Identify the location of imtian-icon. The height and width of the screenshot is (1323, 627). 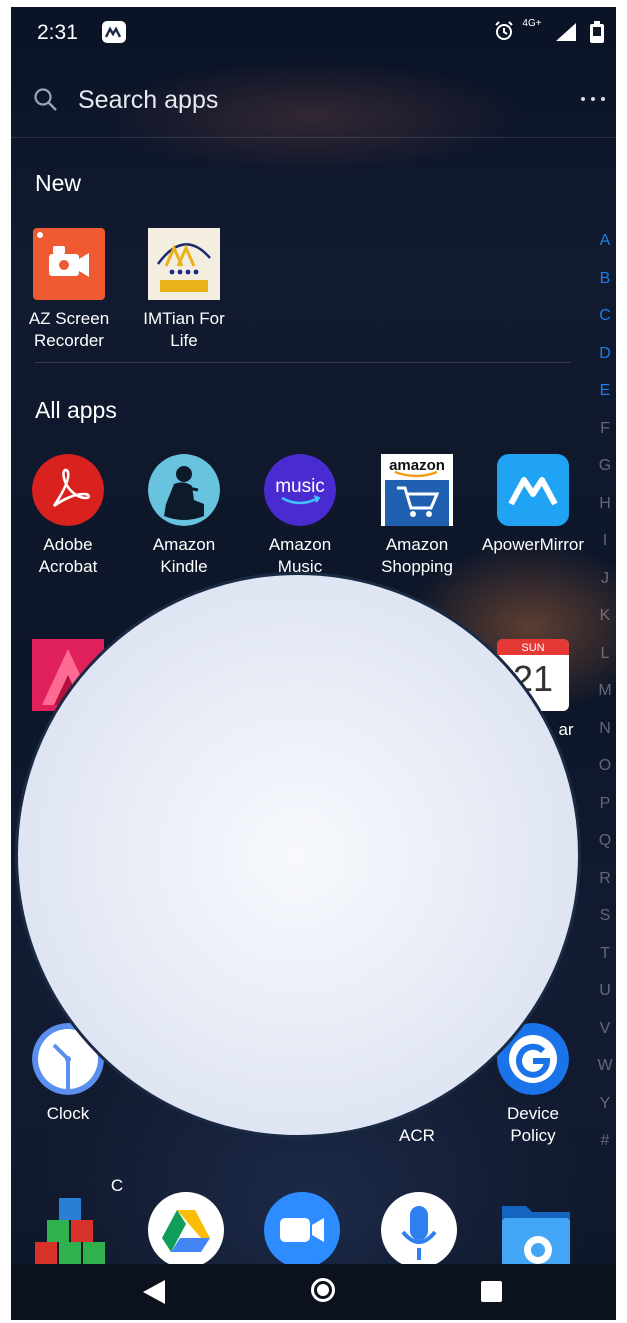
(184, 264).